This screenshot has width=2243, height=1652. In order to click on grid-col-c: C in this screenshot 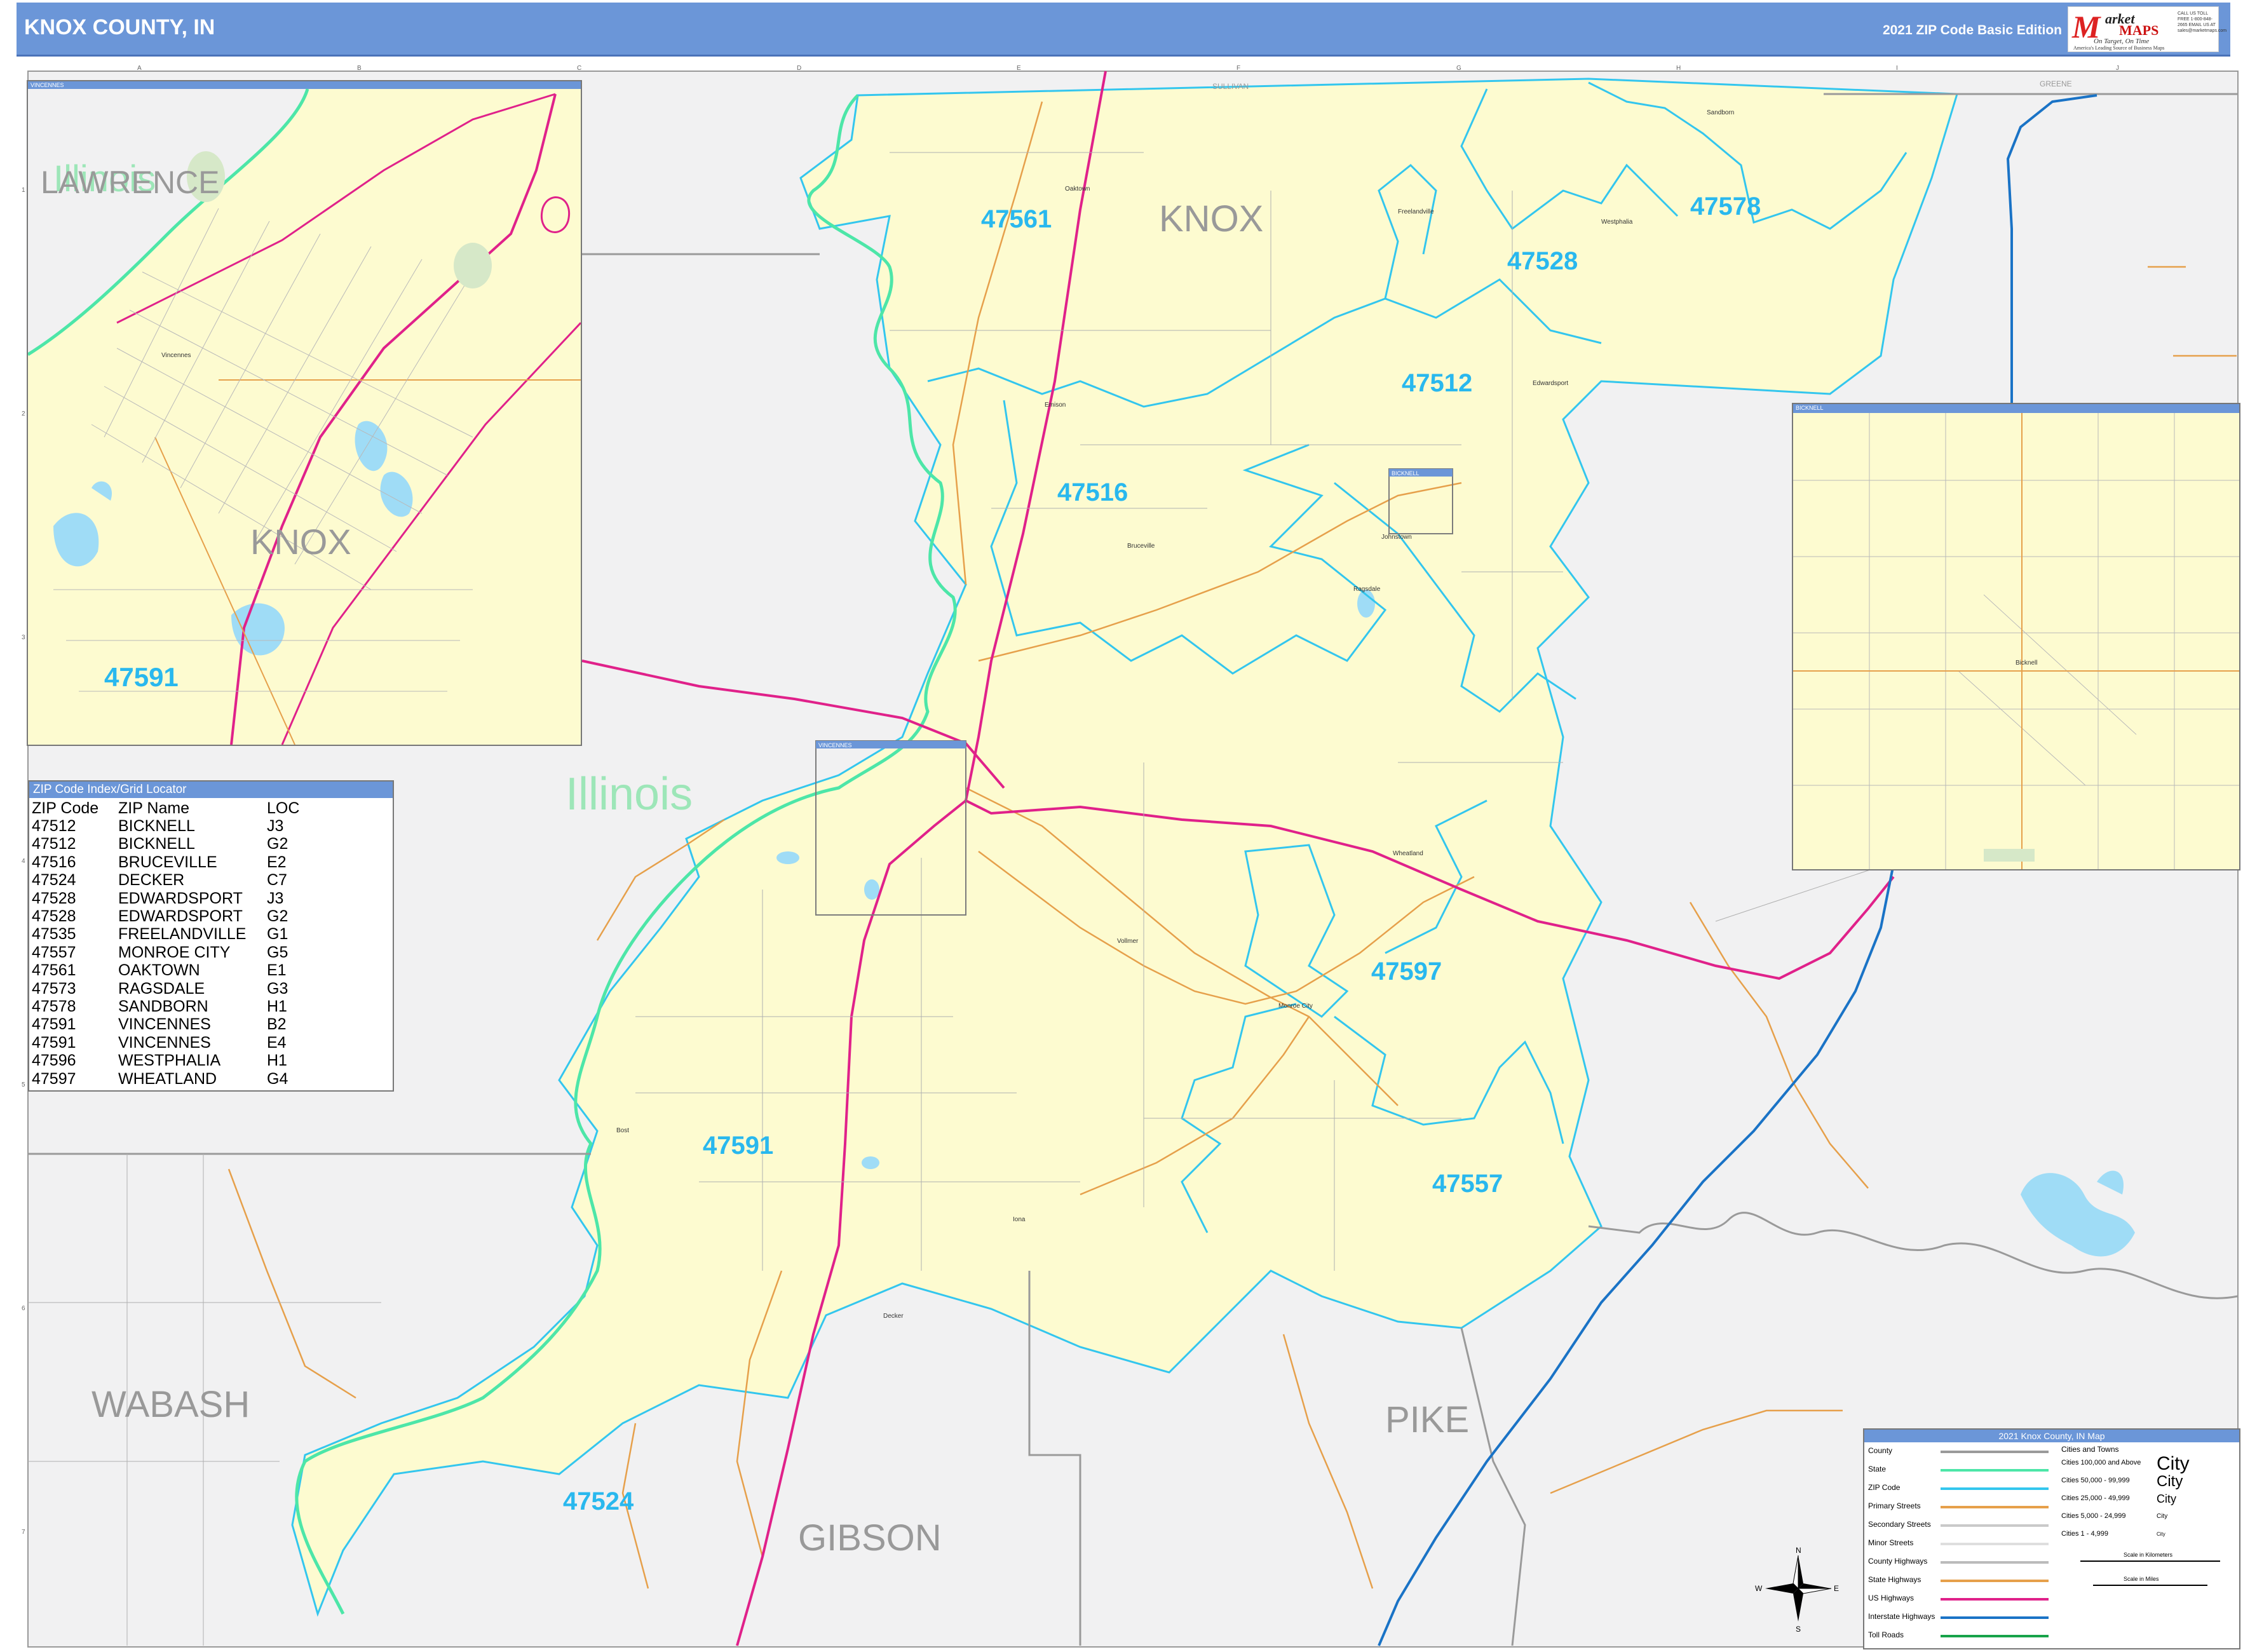, I will do `click(579, 68)`.